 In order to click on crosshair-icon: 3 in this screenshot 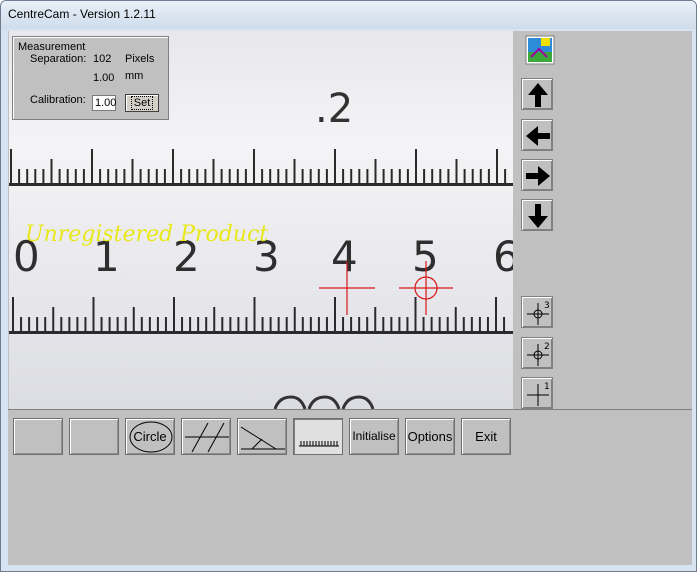, I will do `click(538, 313)`.